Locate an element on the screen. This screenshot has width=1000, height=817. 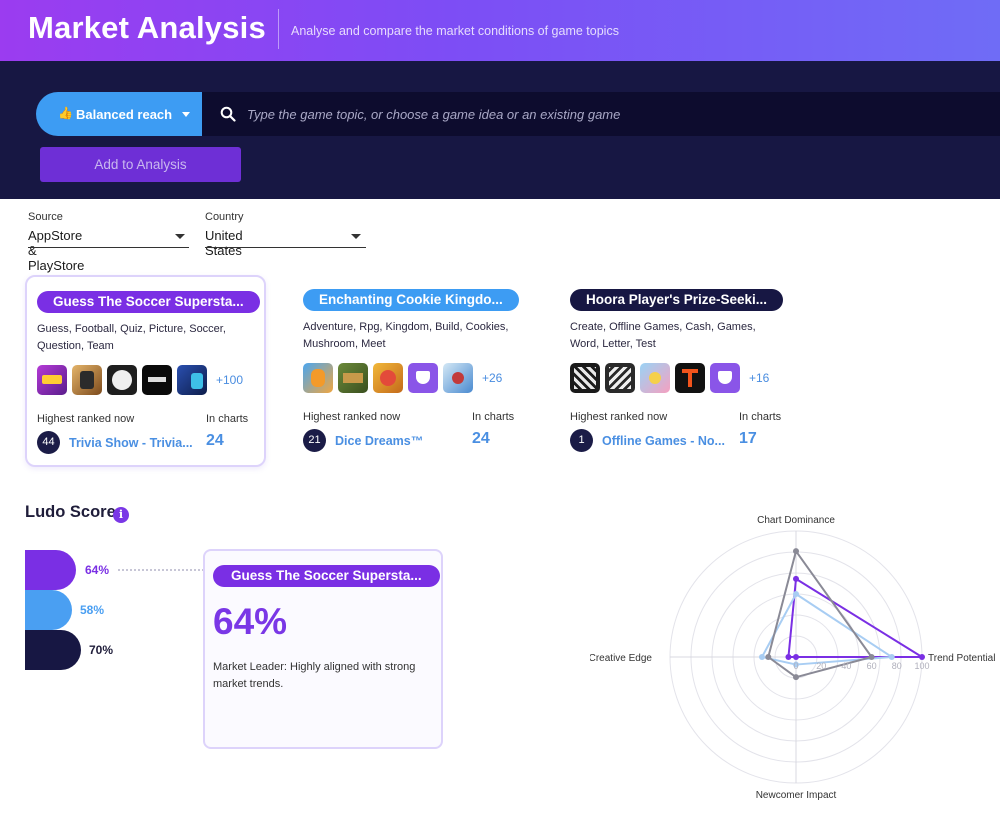
score-bar-label: 64% is located at coordinates (97, 570).